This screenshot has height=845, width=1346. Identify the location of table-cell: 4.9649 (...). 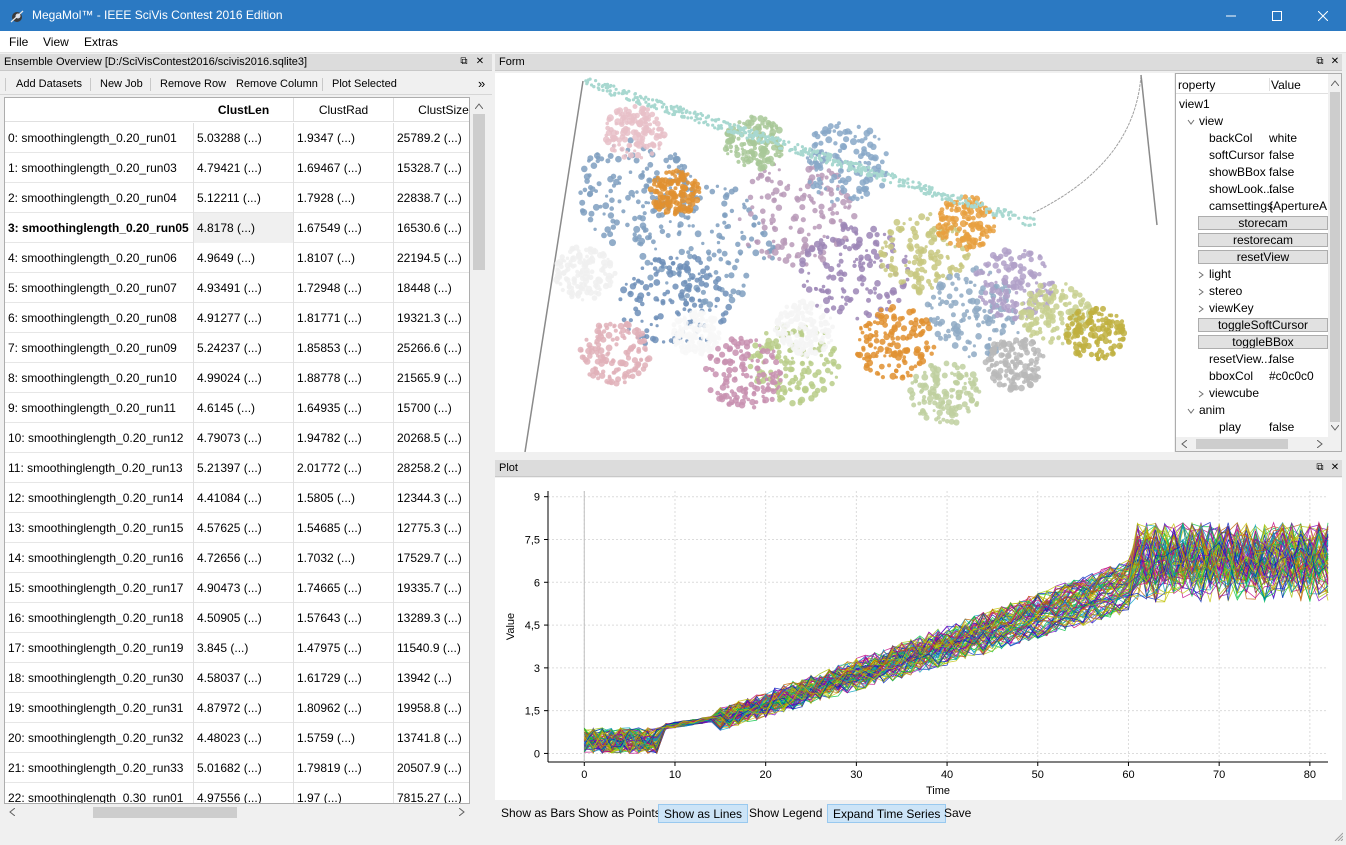
(244, 258).